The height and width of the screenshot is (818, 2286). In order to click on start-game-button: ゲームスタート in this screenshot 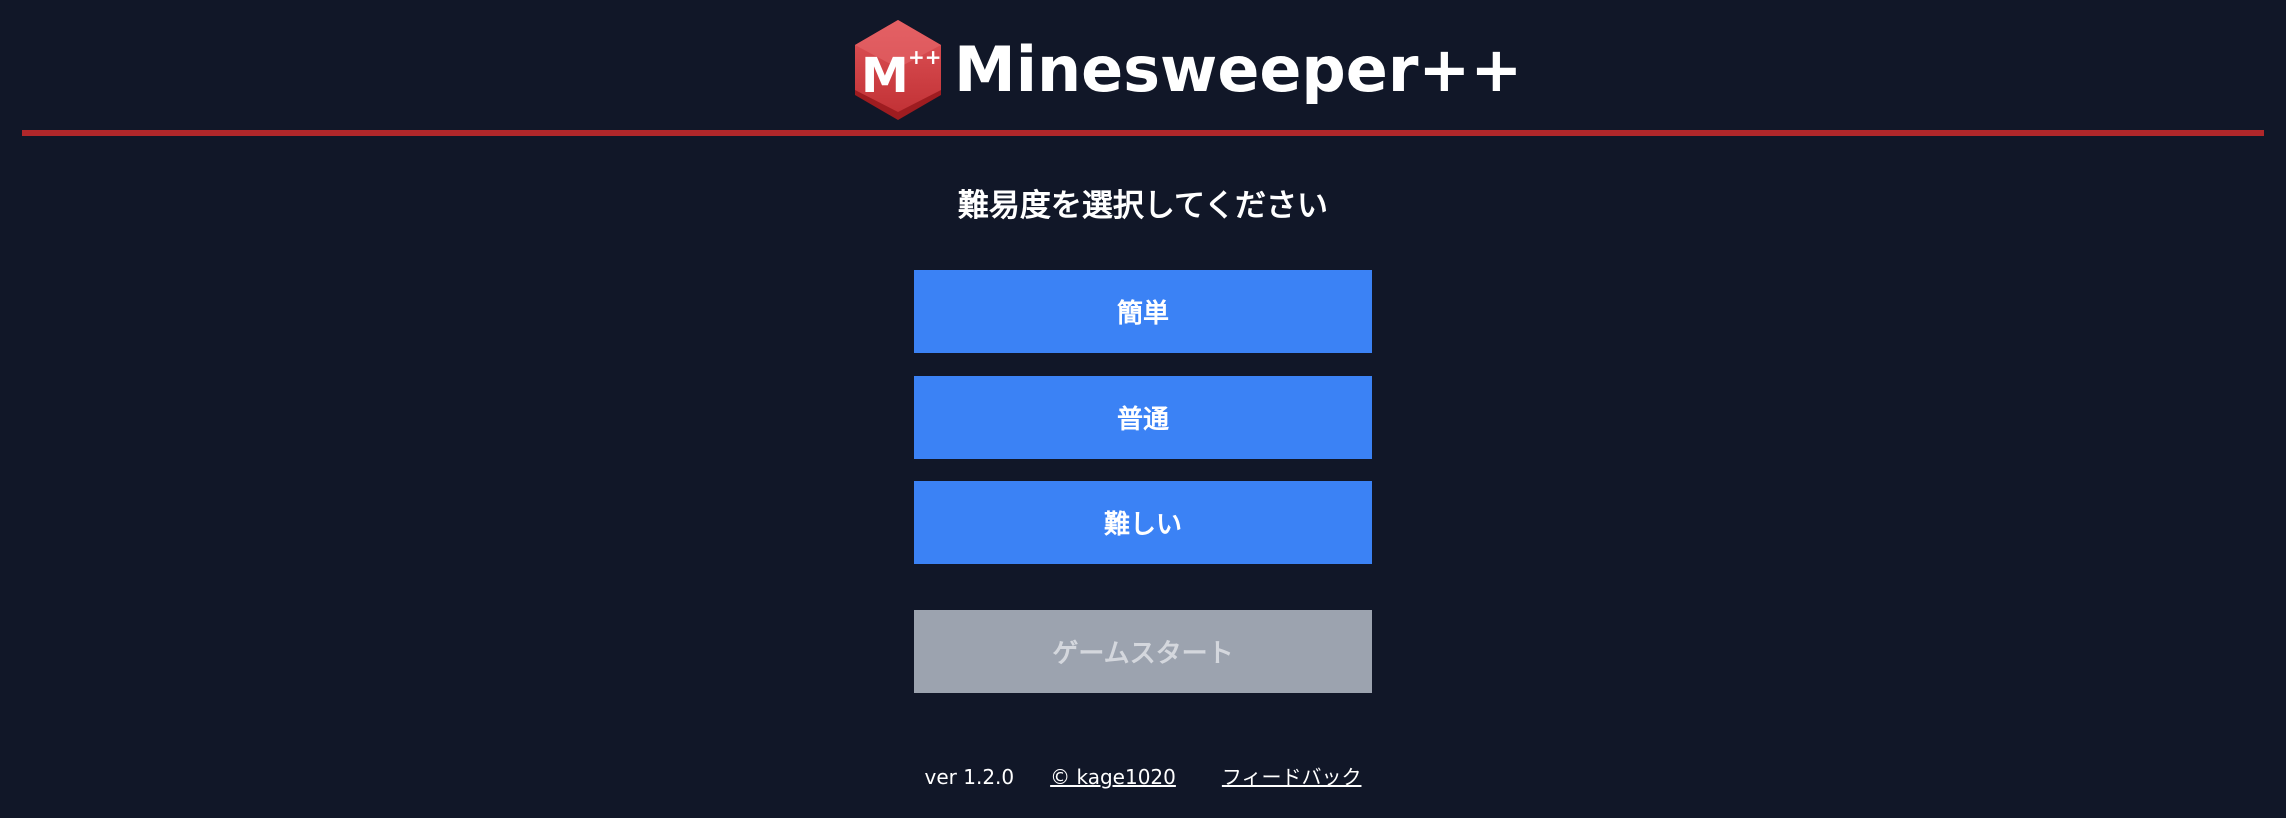, I will do `click(1143, 651)`.